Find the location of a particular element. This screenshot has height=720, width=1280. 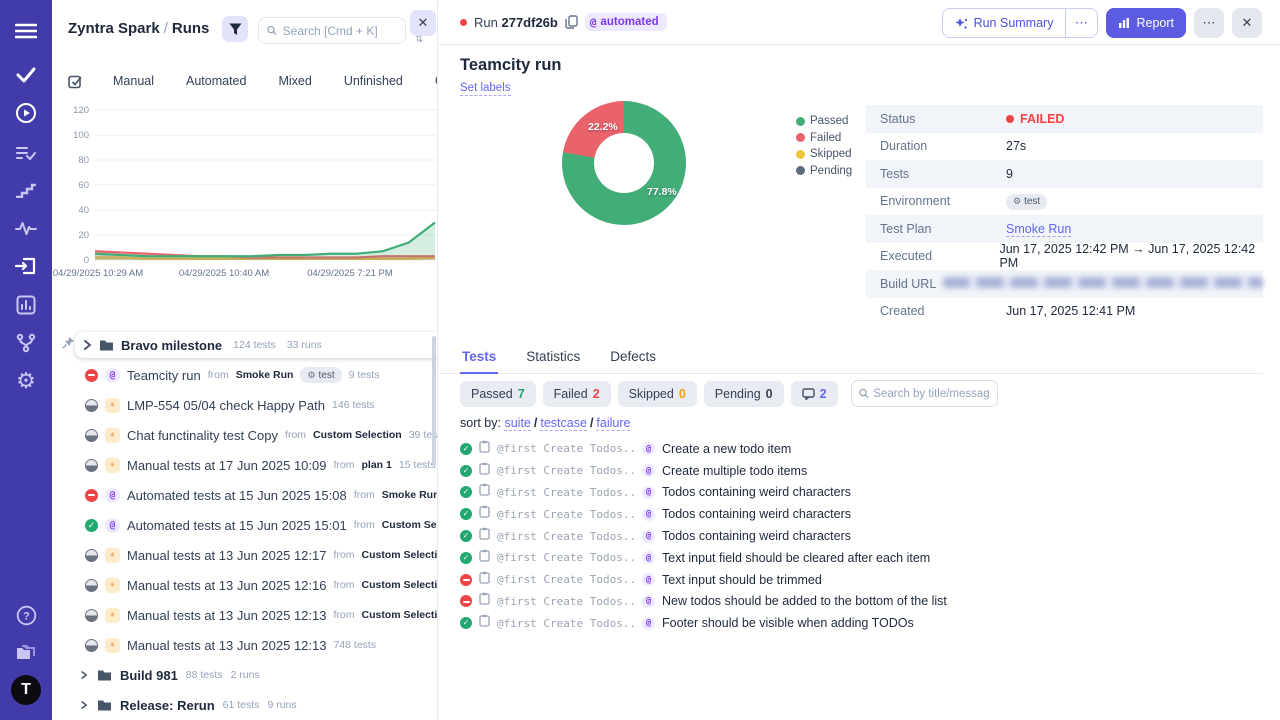

panel-close-button: ✕ is located at coordinates (423, 23).